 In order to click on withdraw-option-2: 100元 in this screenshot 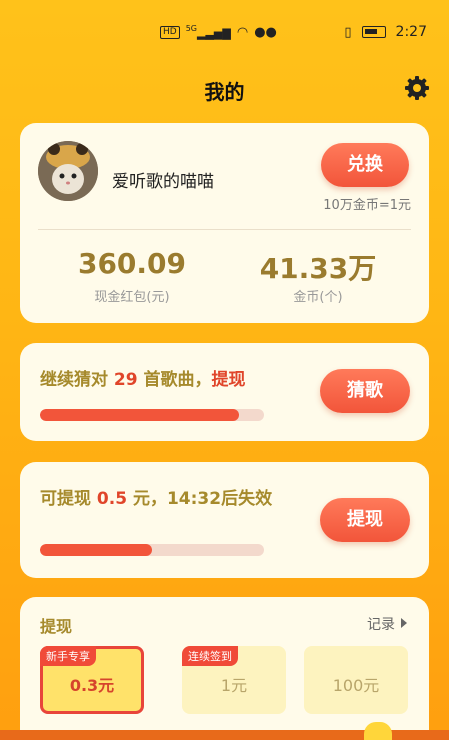, I will do `click(356, 680)`.